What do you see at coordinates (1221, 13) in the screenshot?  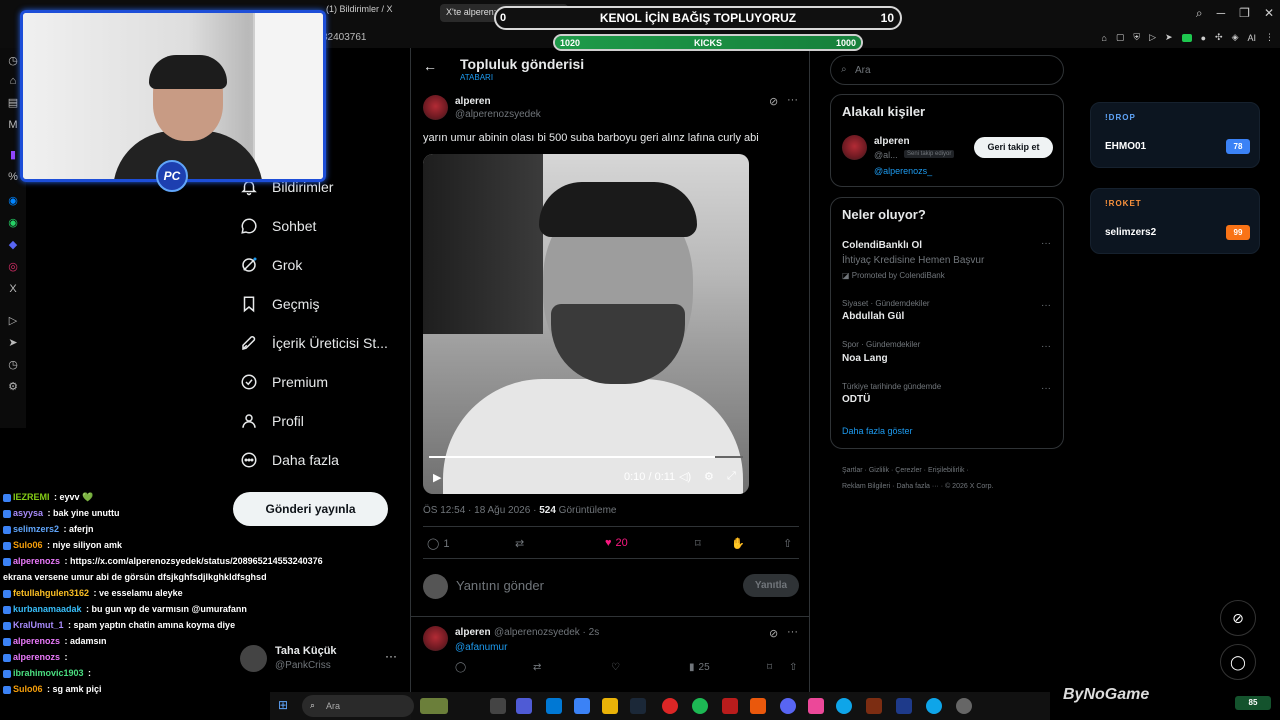 I see `minimize-button: ─` at bounding box center [1221, 13].